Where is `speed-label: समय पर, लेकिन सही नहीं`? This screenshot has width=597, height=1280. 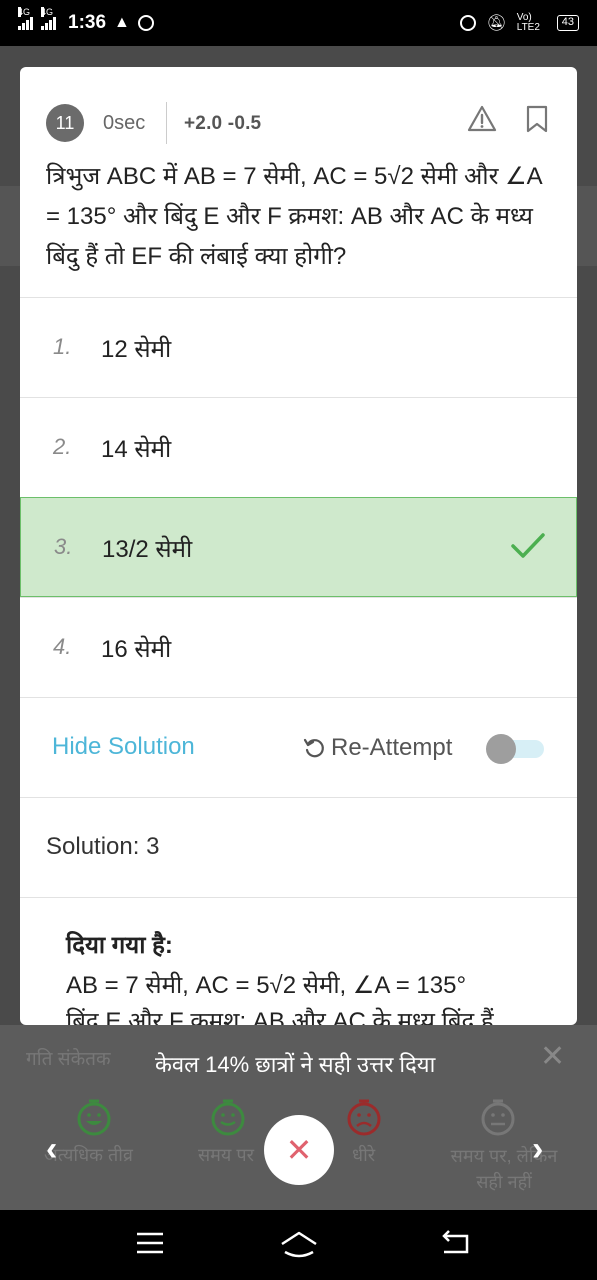 speed-label: समय पर, लेकिन सही नहीं is located at coordinates (504, 1169).